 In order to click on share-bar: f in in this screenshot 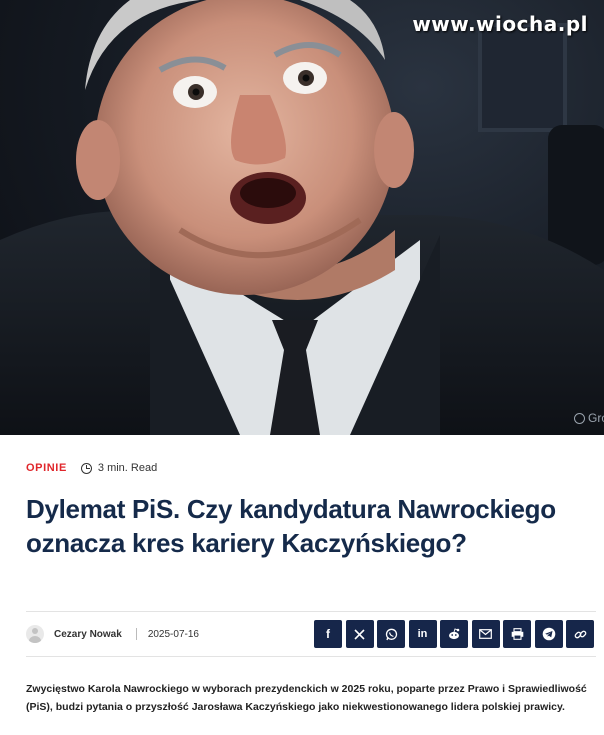, I will do `click(454, 634)`.